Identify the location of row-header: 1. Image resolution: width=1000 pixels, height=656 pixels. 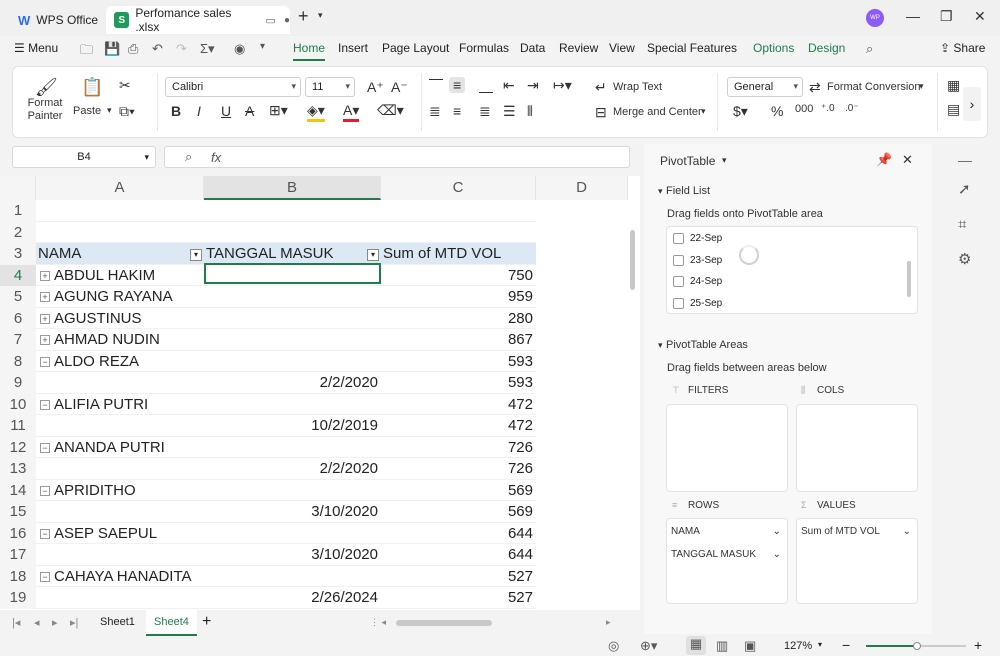
(18, 211).